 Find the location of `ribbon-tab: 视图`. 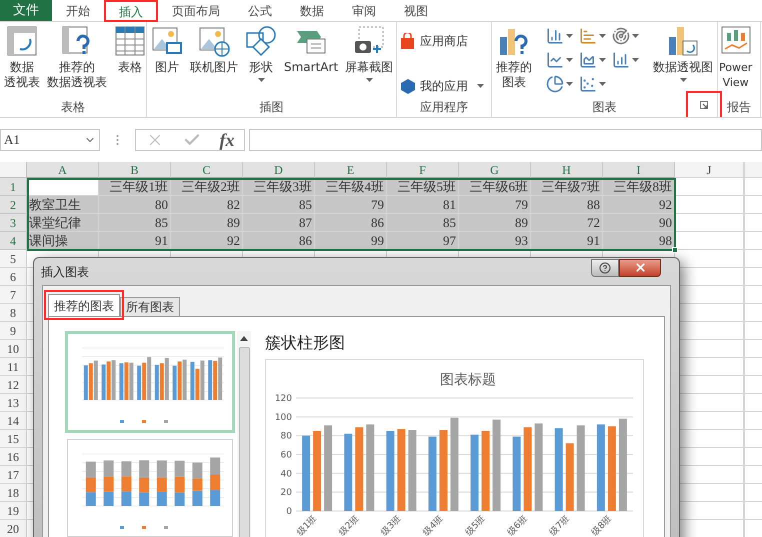

ribbon-tab: 视图 is located at coordinates (416, 10).